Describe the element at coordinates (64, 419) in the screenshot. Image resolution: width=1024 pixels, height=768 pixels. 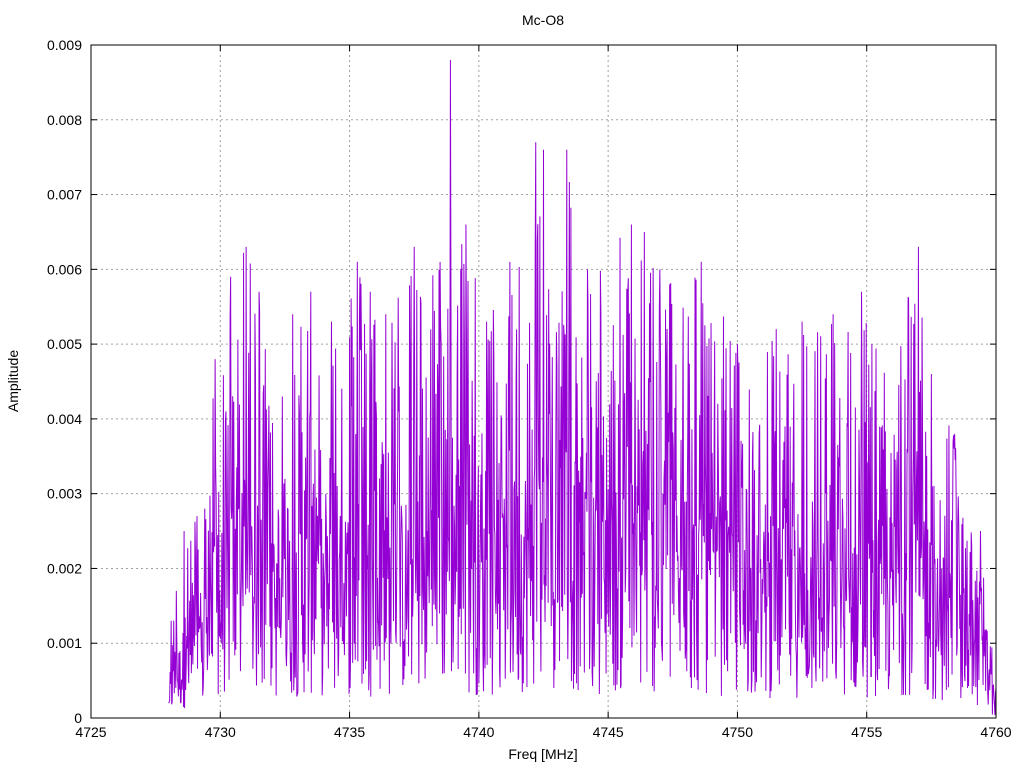
I see `y-tick-label: 0.004` at that location.